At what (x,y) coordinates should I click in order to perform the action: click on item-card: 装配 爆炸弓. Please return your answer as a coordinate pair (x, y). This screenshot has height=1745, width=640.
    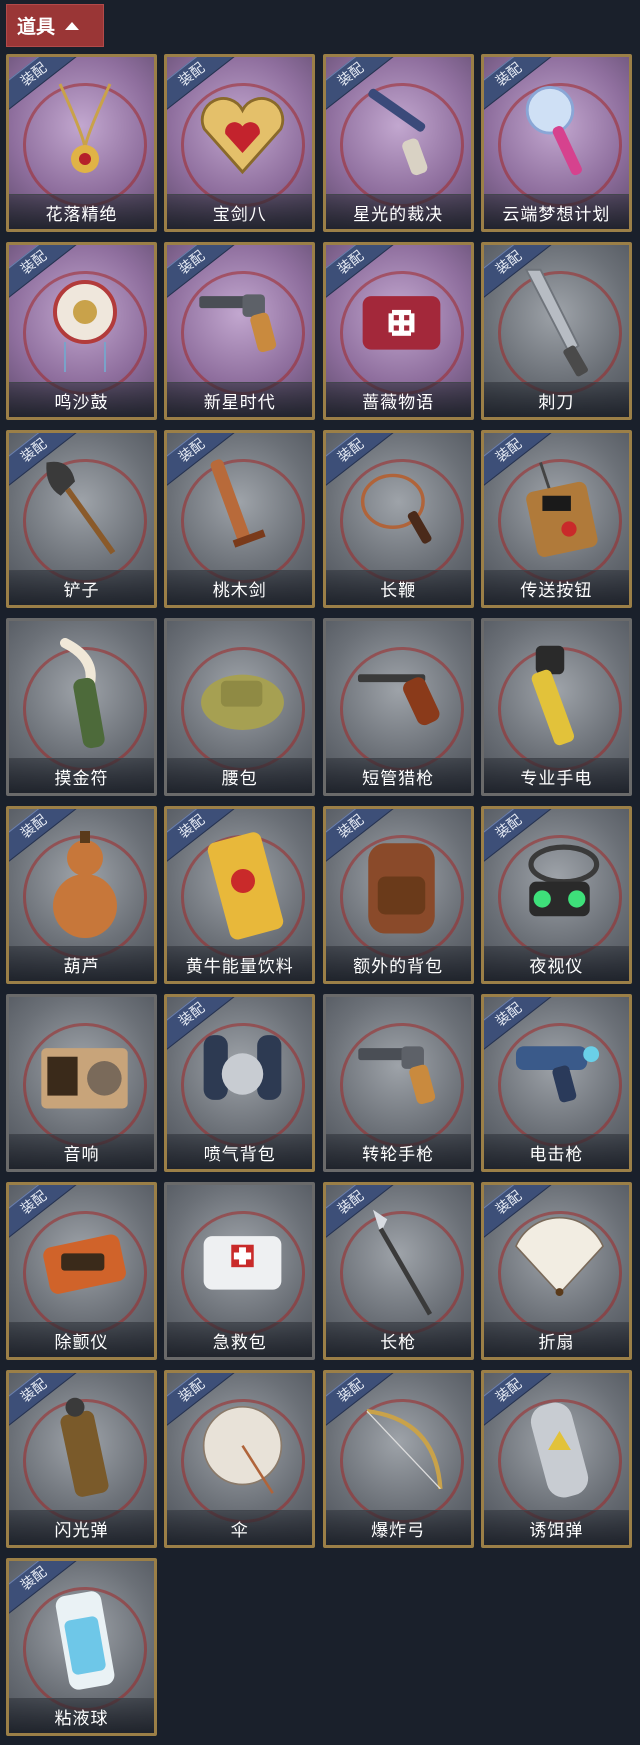
    Looking at the image, I should click on (398, 1459).